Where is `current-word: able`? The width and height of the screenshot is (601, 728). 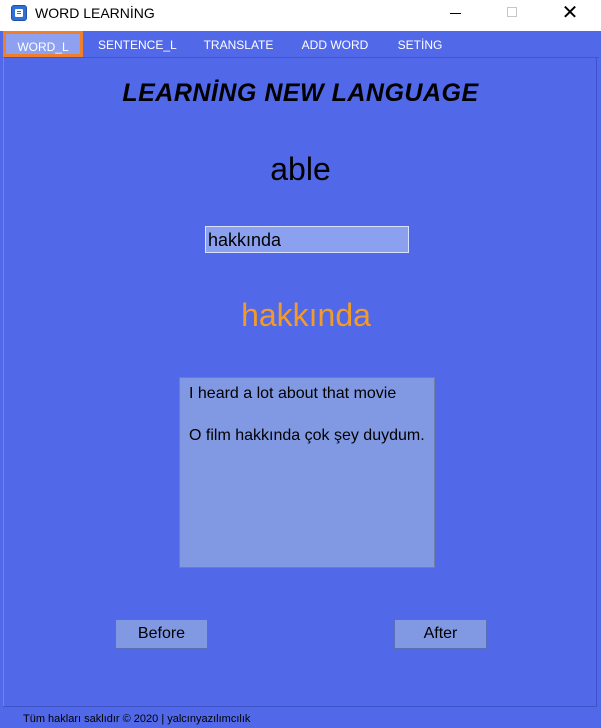 current-word: able is located at coordinates (300, 169).